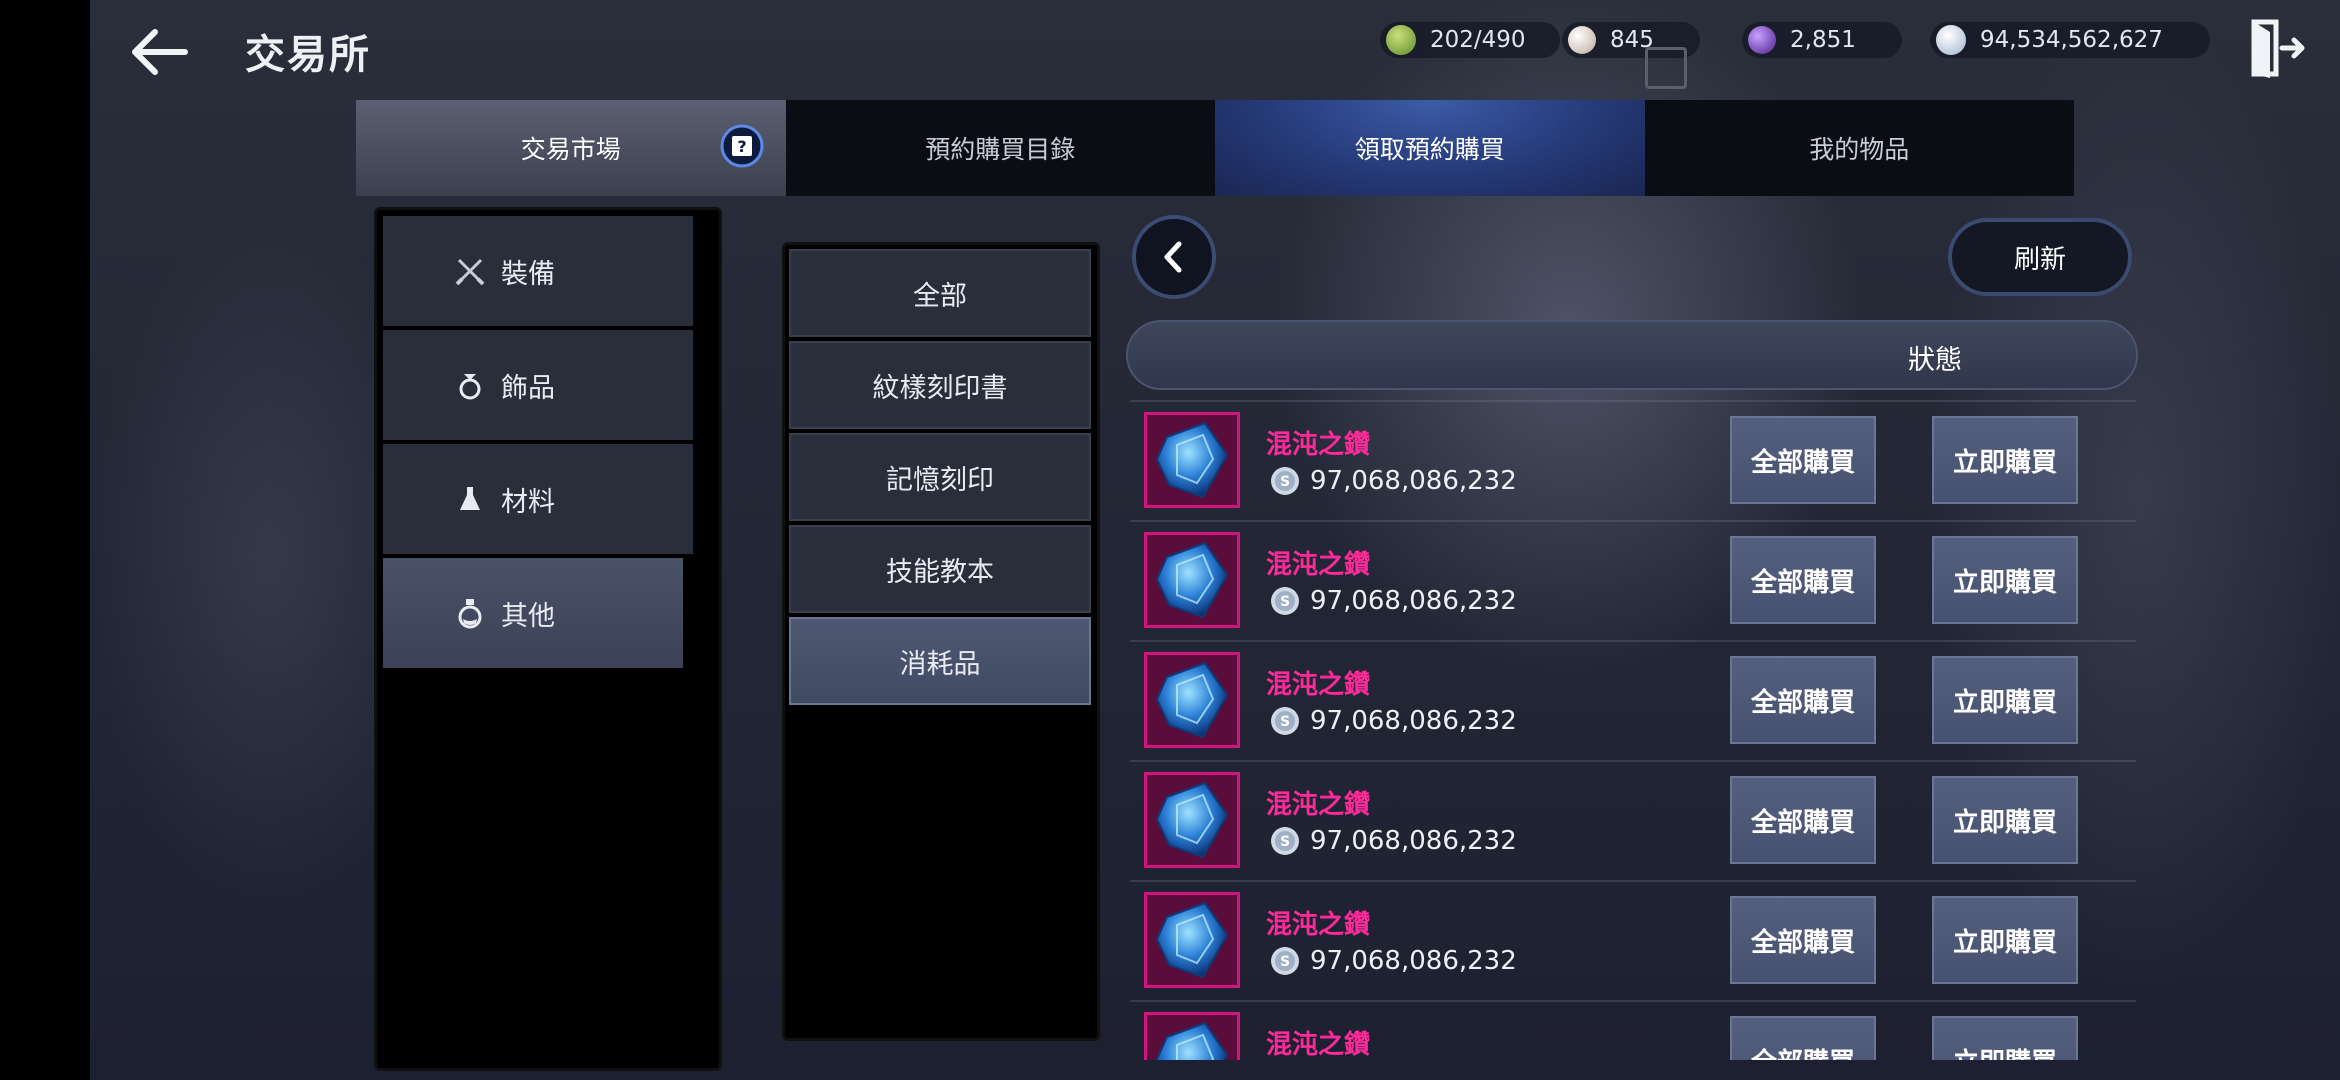  What do you see at coordinates (538, 273) in the screenshot?
I see `category-equipment: 裝備` at bounding box center [538, 273].